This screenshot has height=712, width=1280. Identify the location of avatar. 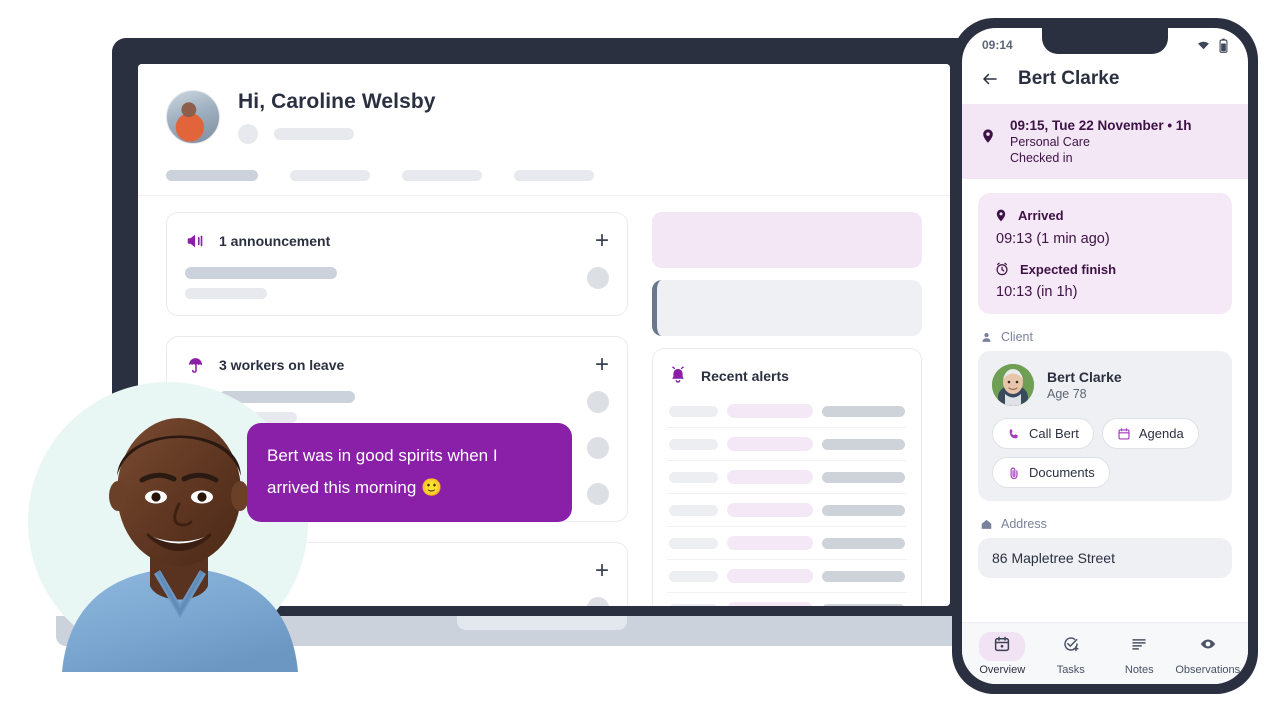
(193, 117).